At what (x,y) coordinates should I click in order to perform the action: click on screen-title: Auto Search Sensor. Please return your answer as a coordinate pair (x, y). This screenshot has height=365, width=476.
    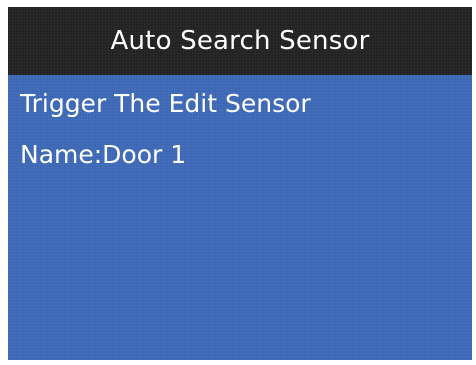
    Looking at the image, I should click on (240, 41).